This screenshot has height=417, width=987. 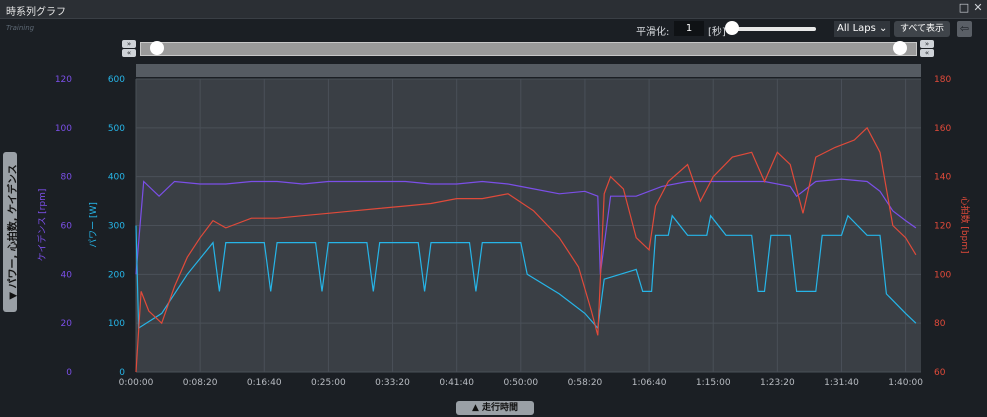 What do you see at coordinates (67, 178) in the screenshot?
I see `cadence-tick-label: 80` at bounding box center [67, 178].